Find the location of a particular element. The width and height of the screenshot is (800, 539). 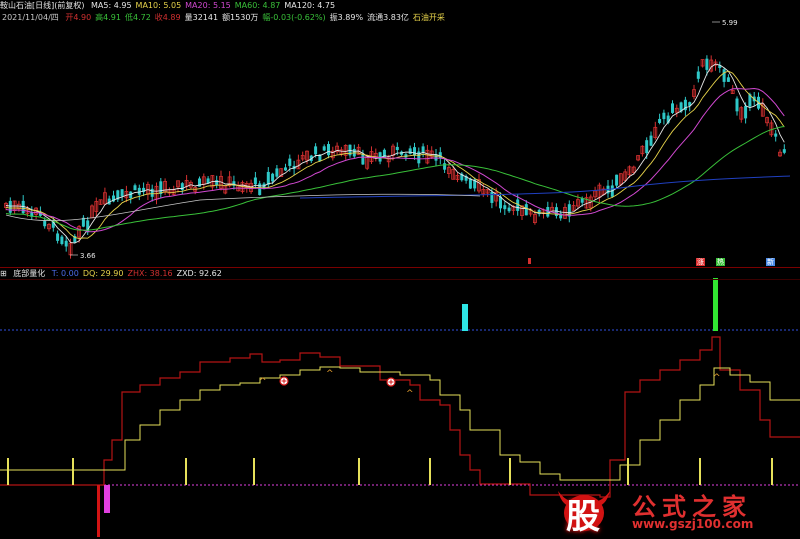

cyan-signal-bar is located at coordinates (465, 317).